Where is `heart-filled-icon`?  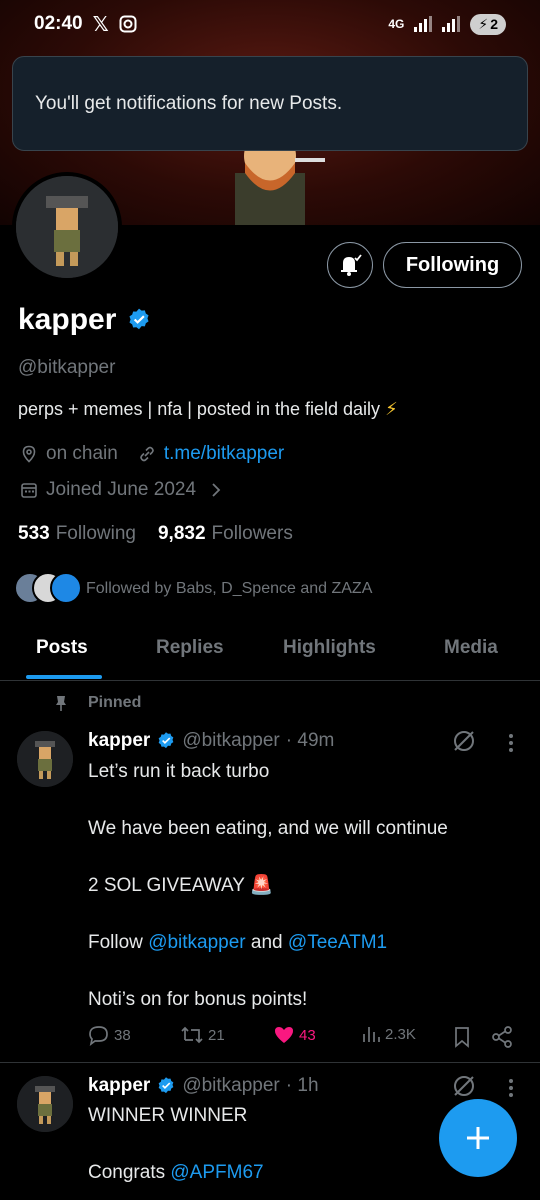 heart-filled-icon is located at coordinates (284, 1035).